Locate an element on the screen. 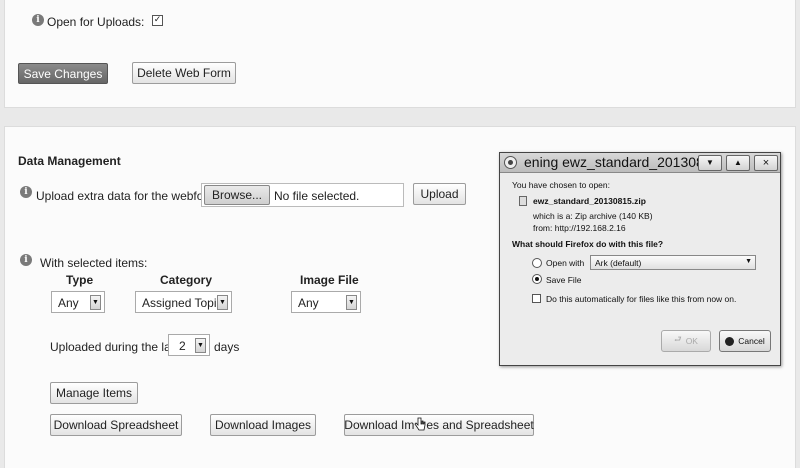 This screenshot has height=468, width=800. open-with-radio is located at coordinates (537, 263).